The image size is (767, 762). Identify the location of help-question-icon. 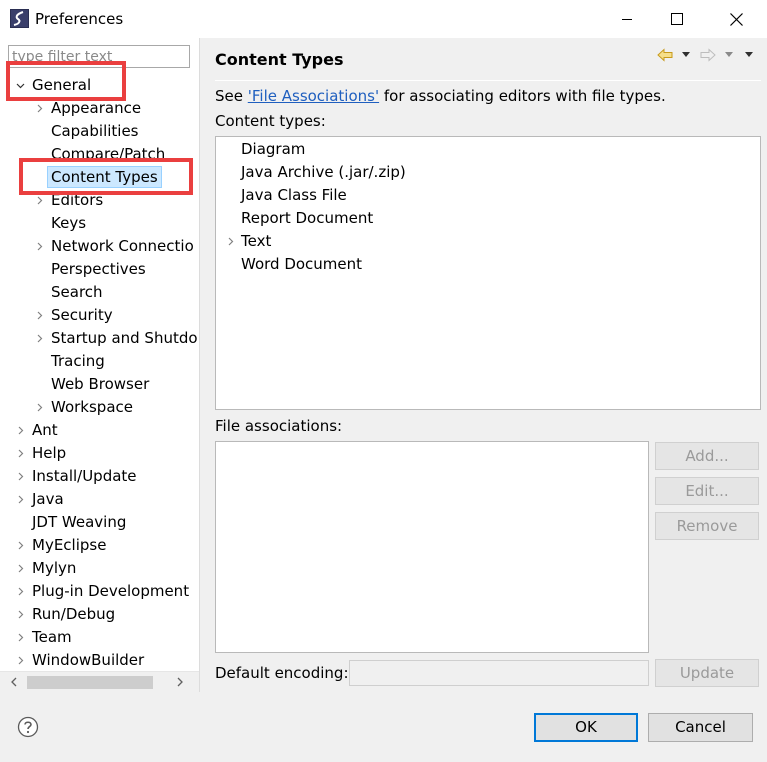
(28, 727).